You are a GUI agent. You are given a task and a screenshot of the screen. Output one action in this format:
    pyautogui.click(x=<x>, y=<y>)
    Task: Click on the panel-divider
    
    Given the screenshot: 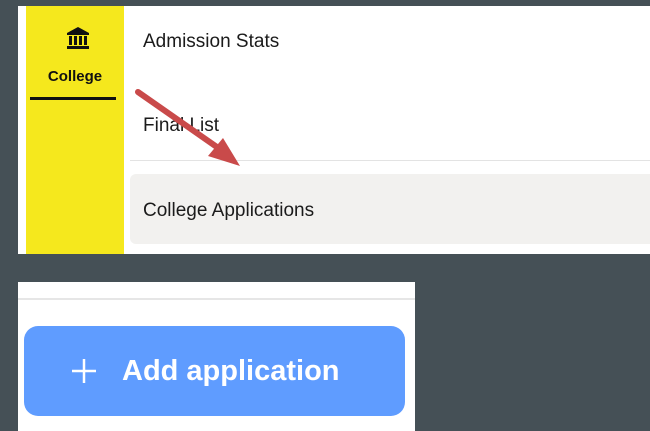 What is the action you would take?
    pyautogui.click(x=216, y=299)
    